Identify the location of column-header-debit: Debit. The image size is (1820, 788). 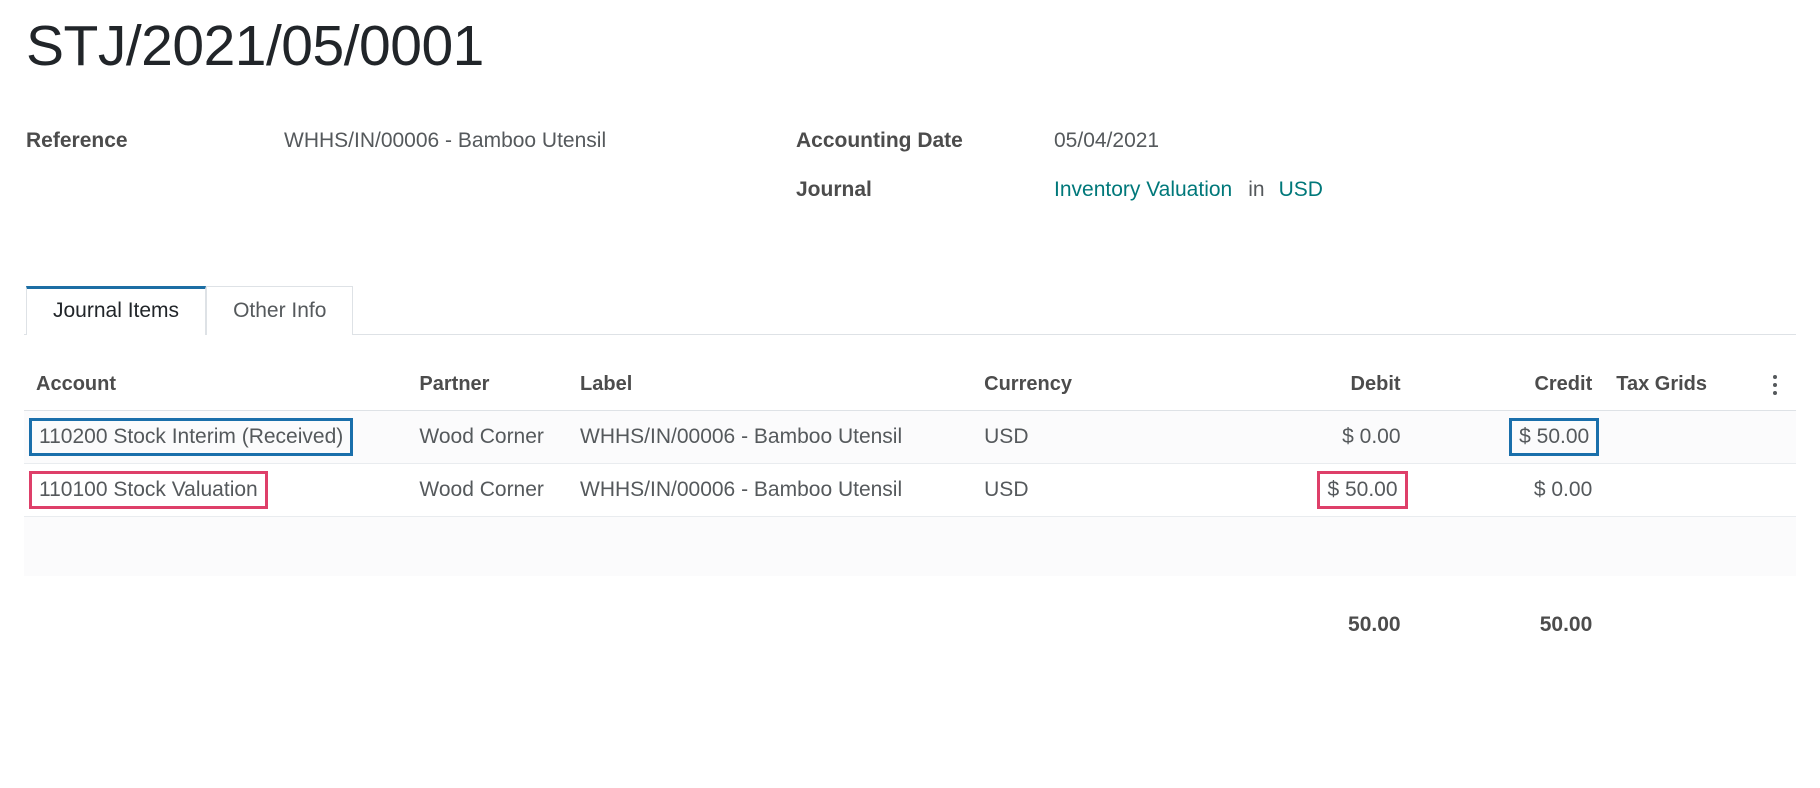
(1283, 392).